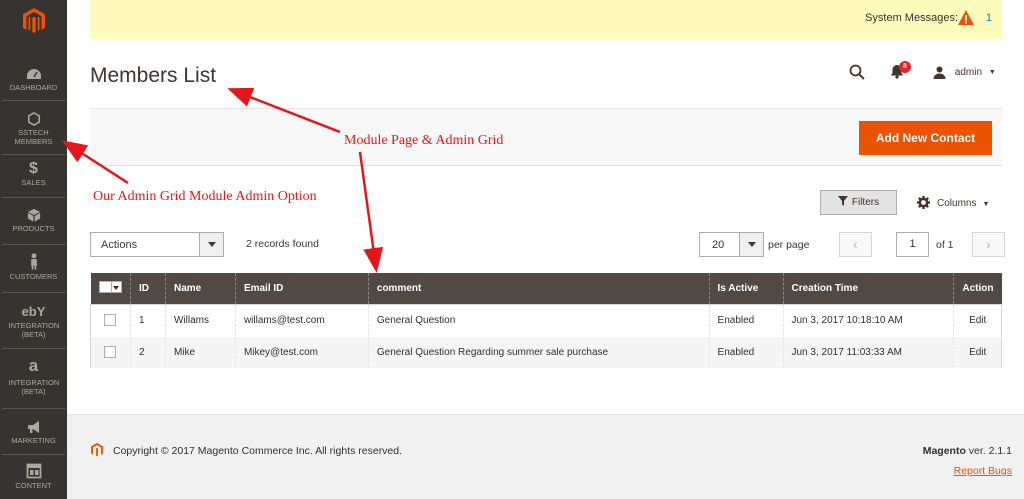 The height and width of the screenshot is (499, 1024). I want to click on cell-comment: General Question, so click(538, 320).